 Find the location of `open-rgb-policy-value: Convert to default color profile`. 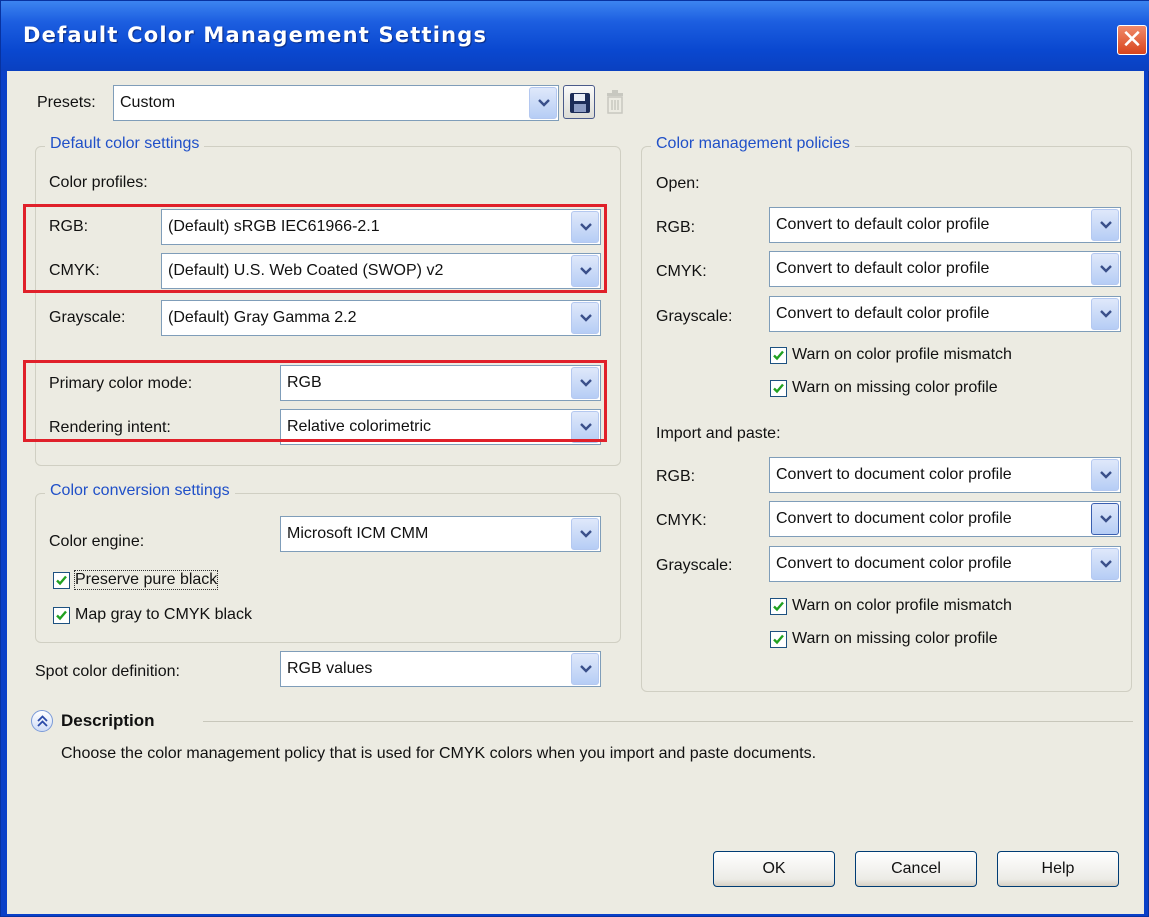

open-rgb-policy-value: Convert to default color profile is located at coordinates (883, 224).